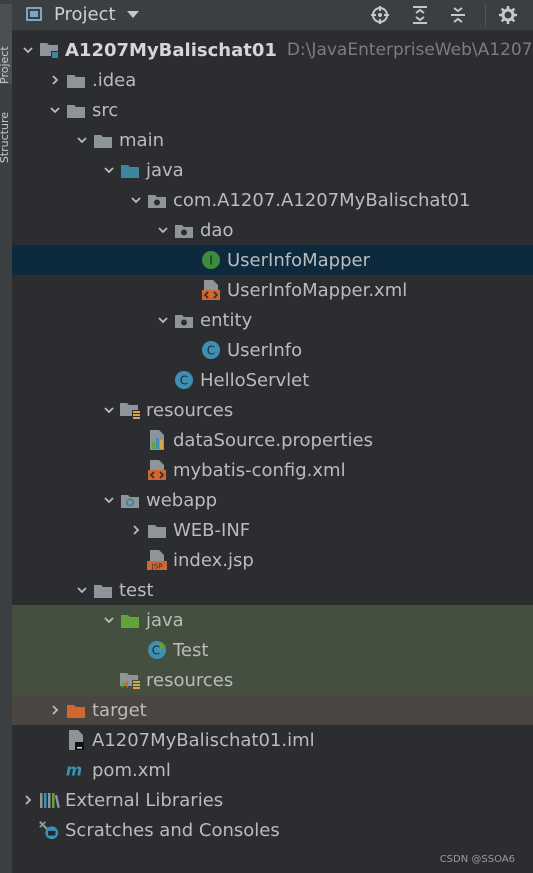 Image resolution: width=533 pixels, height=873 pixels. Describe the element at coordinates (272, 350) in the screenshot. I see `tree-row-userinfo: C UserInfo` at that location.